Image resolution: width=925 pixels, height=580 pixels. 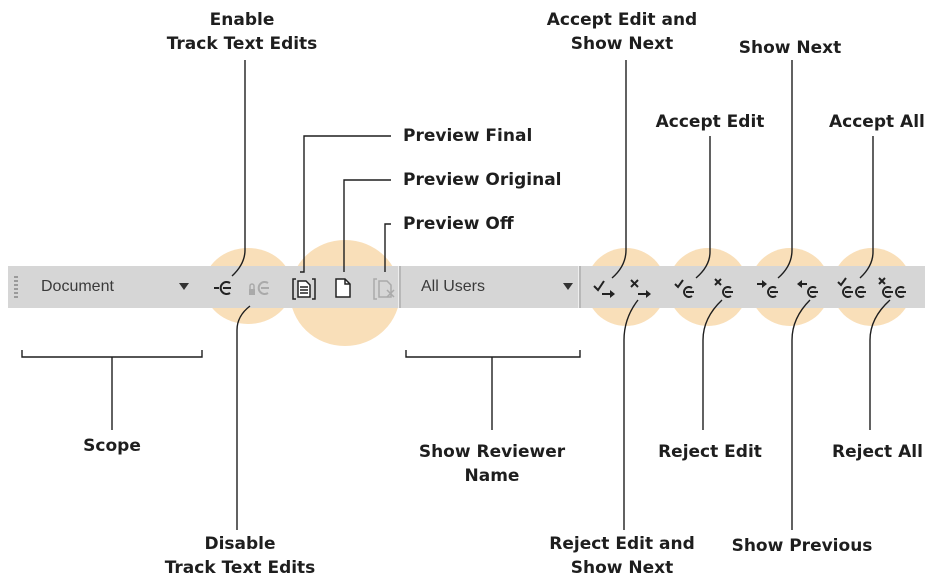 I want to click on label-scope: Scope, so click(x=112, y=446).